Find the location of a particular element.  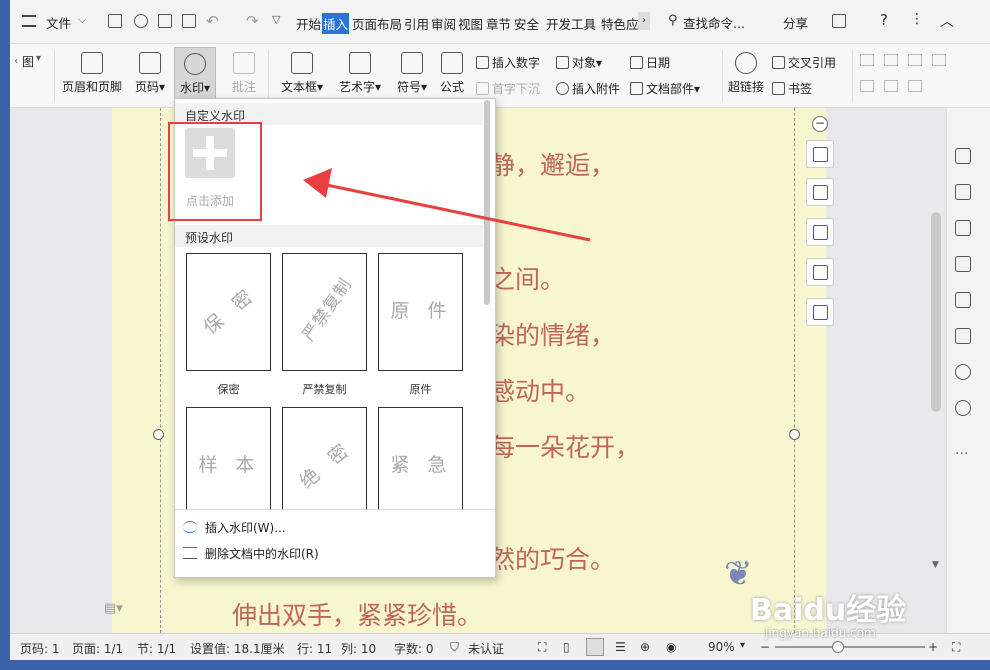

brand-watermark-url: jingyan.baidu.com is located at coordinates (820, 633).